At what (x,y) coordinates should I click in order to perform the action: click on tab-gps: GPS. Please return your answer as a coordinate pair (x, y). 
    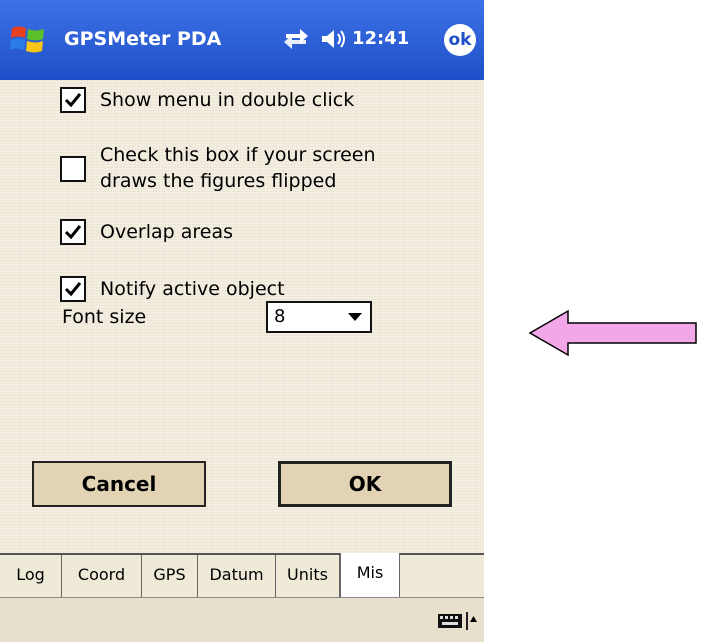
    Looking at the image, I should click on (170, 576).